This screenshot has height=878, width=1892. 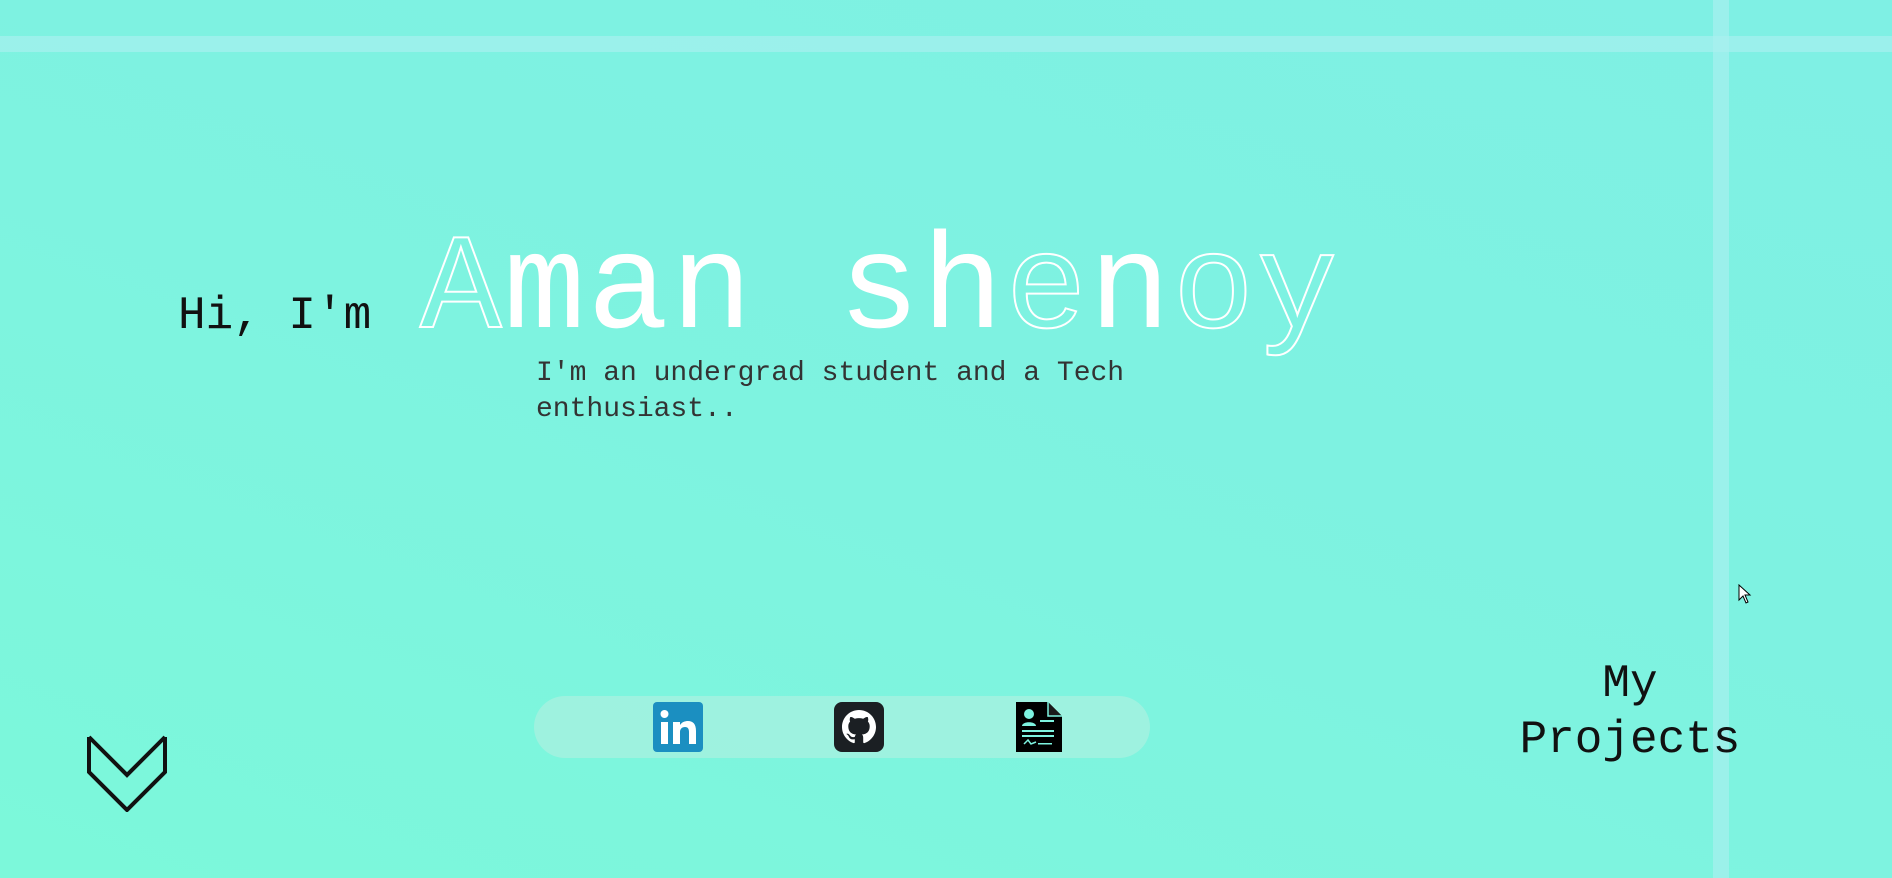 I want to click on github-icon, so click(x=859, y=727).